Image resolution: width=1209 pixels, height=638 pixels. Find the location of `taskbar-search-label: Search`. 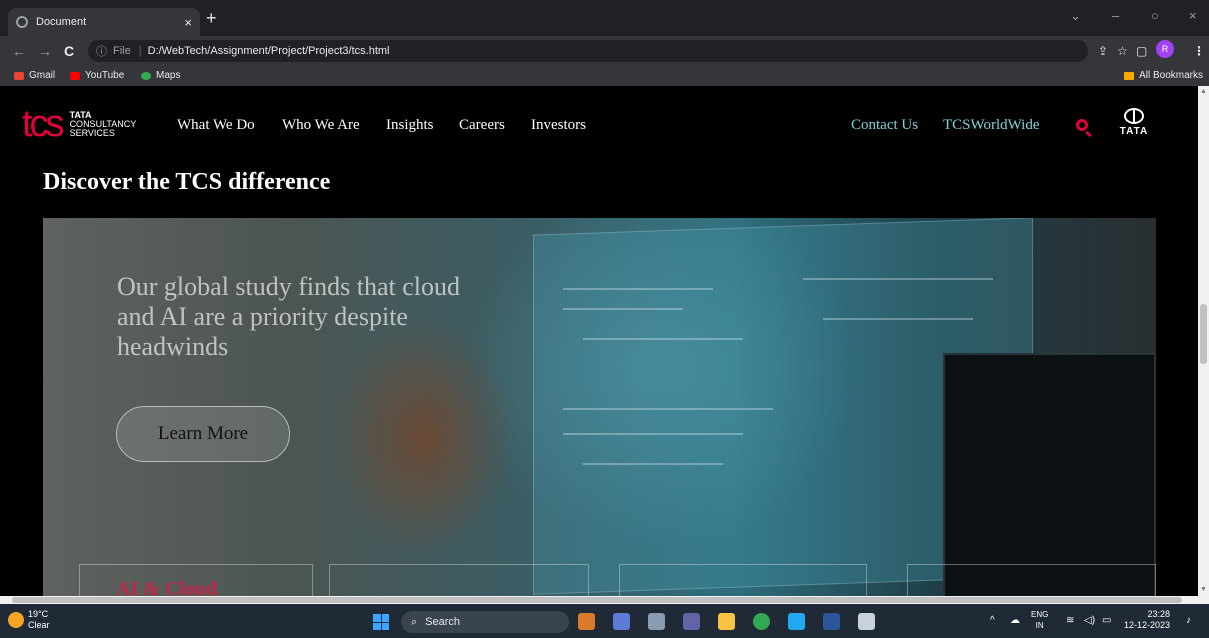

taskbar-search-label: Search is located at coordinates (443, 622).